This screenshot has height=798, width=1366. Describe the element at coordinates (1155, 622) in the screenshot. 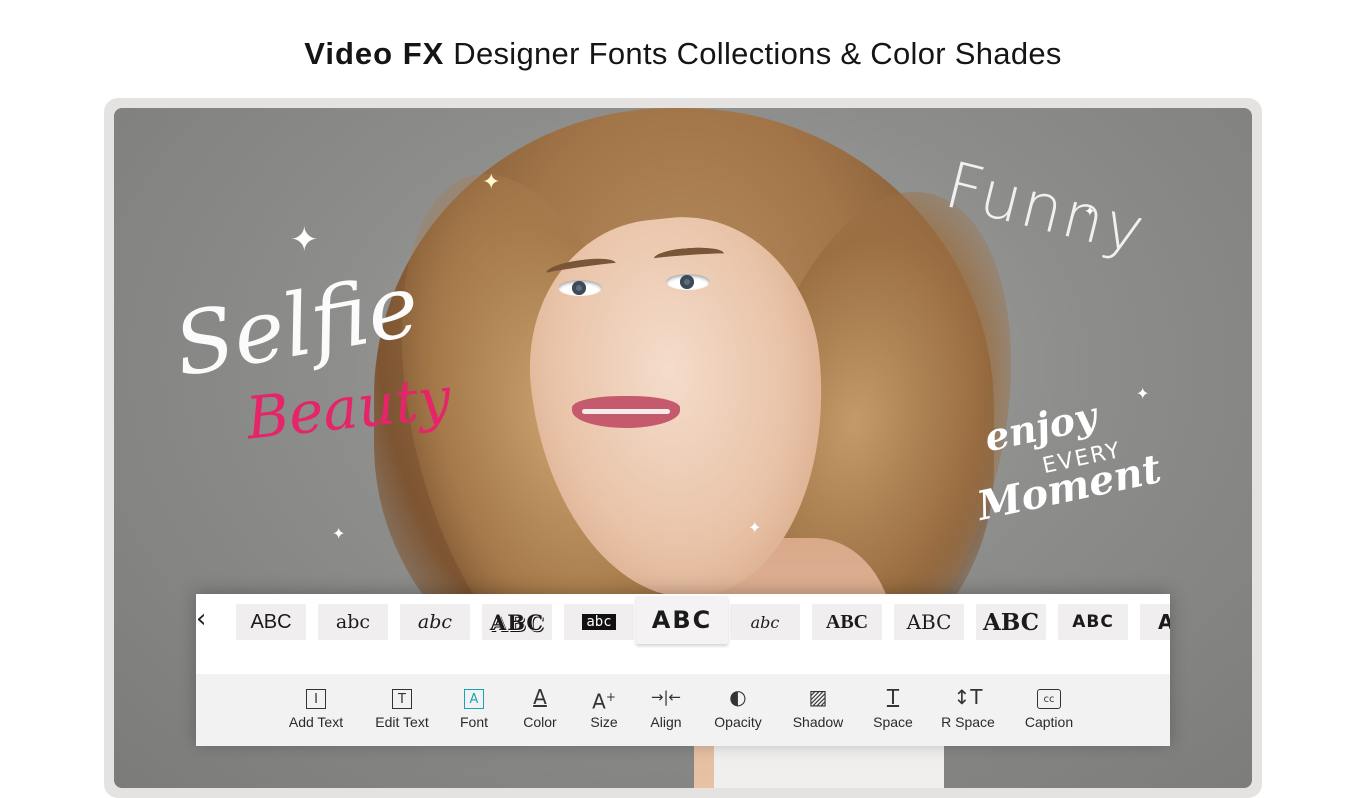

I see `font-option: A` at that location.